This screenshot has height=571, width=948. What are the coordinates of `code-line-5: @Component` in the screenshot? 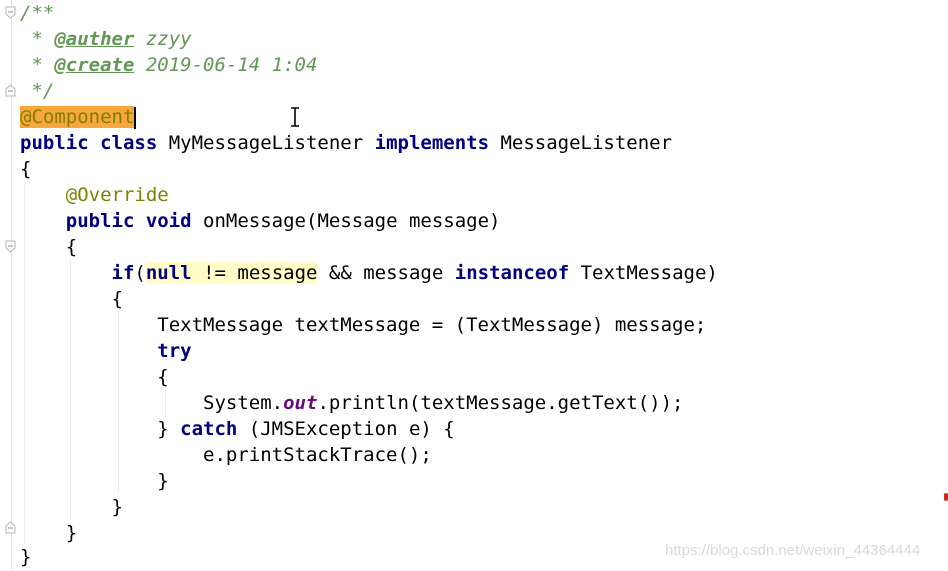 It's located at (78, 117).